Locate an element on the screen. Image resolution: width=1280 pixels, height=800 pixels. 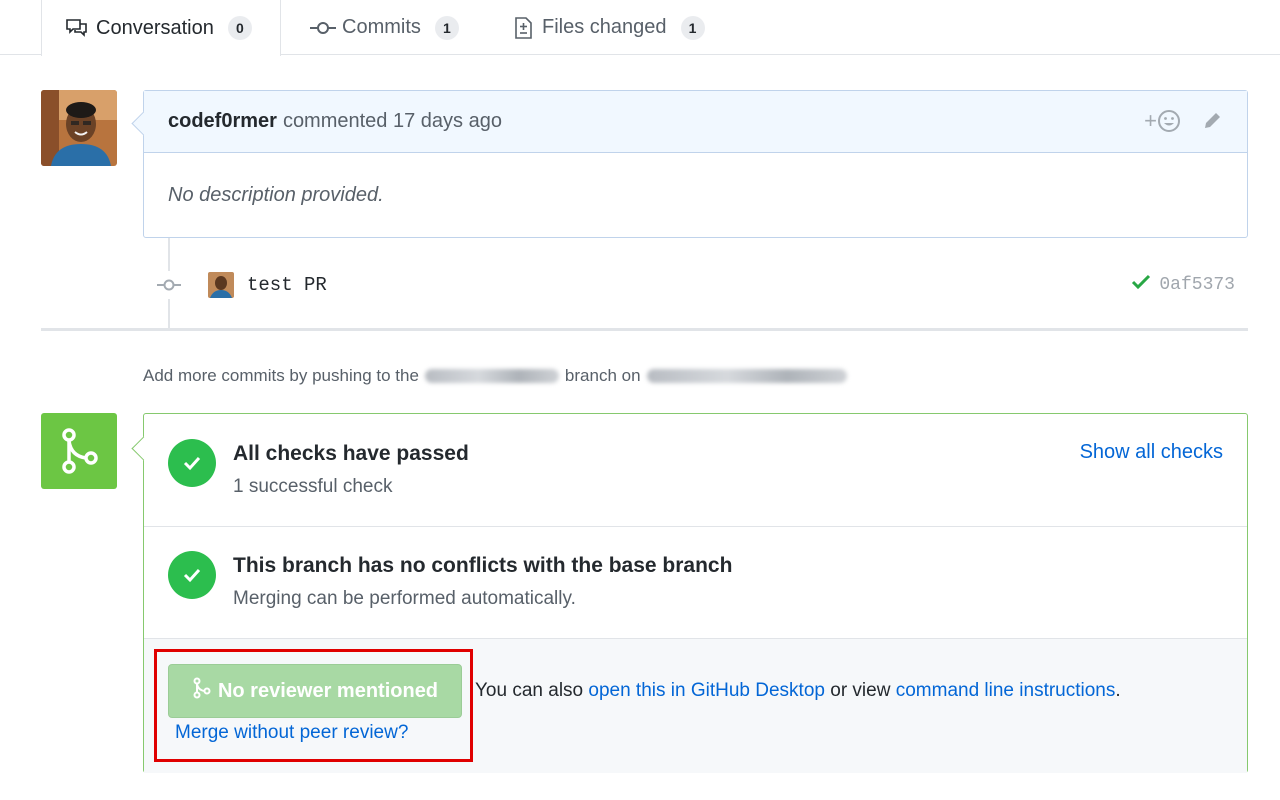
commit-message: test PR is located at coordinates (287, 285).